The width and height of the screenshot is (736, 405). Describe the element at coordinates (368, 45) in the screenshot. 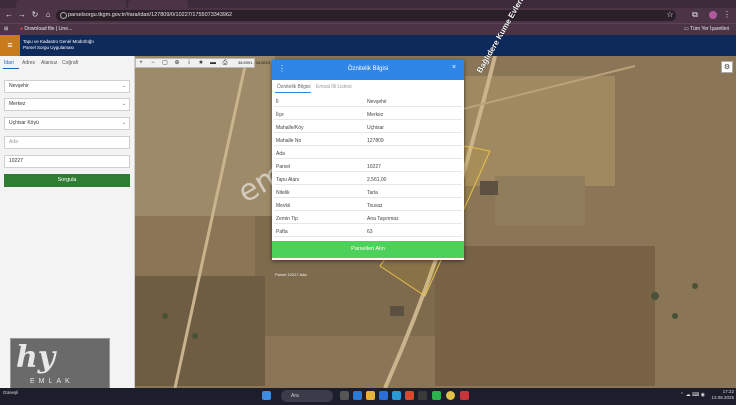

I see `app-header` at that location.